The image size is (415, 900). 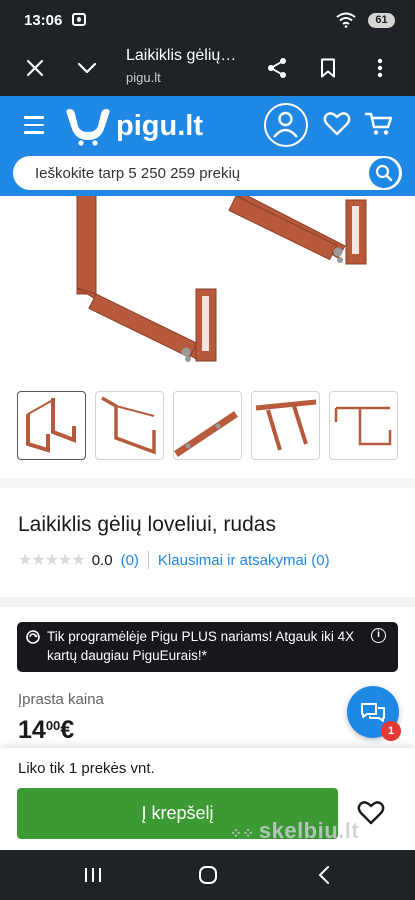 I want to click on more-options-button, so click(x=380, y=68).